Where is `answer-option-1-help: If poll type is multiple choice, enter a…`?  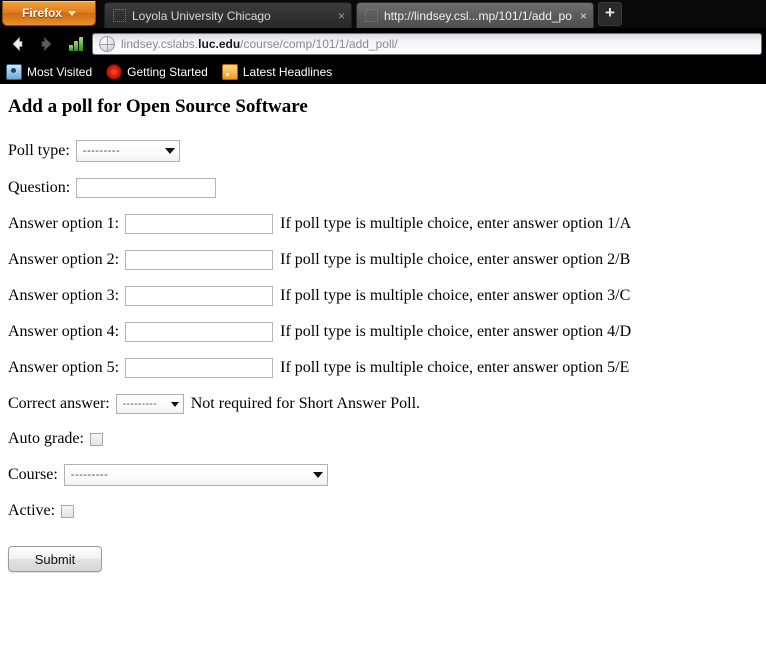
answer-option-1-help: If poll type is multiple choice, enter a… is located at coordinates (456, 223).